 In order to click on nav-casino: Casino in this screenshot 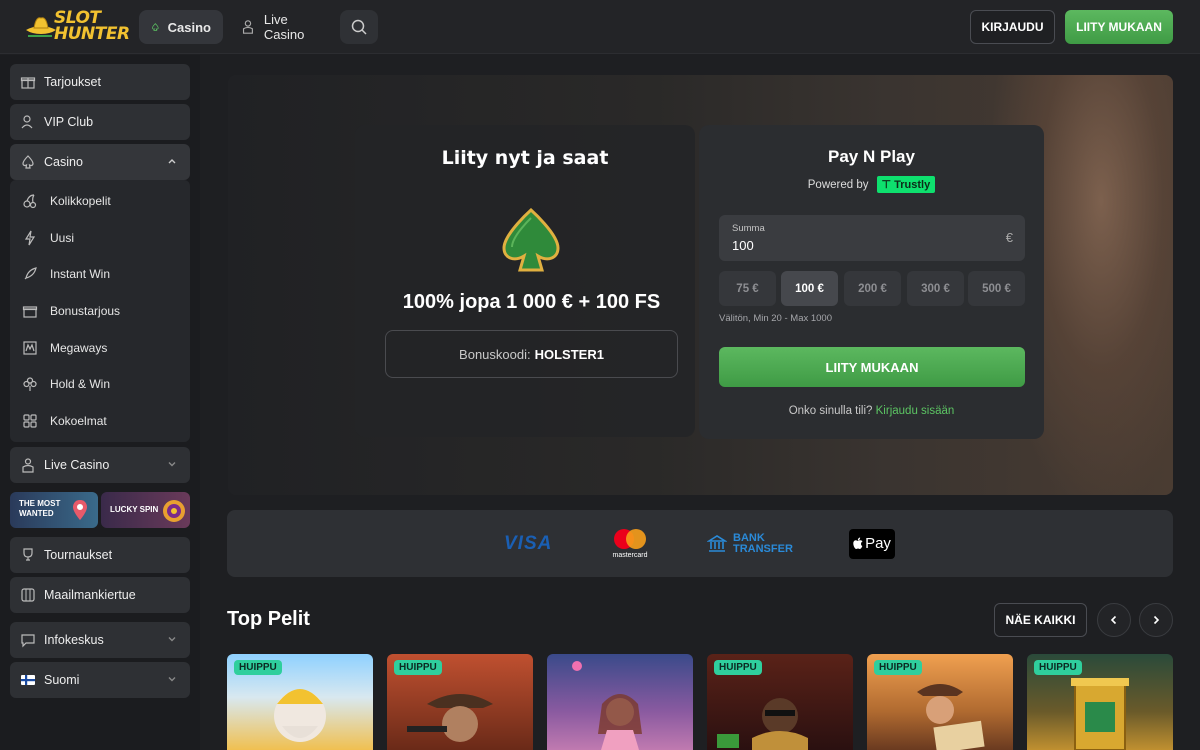, I will do `click(181, 27)`.